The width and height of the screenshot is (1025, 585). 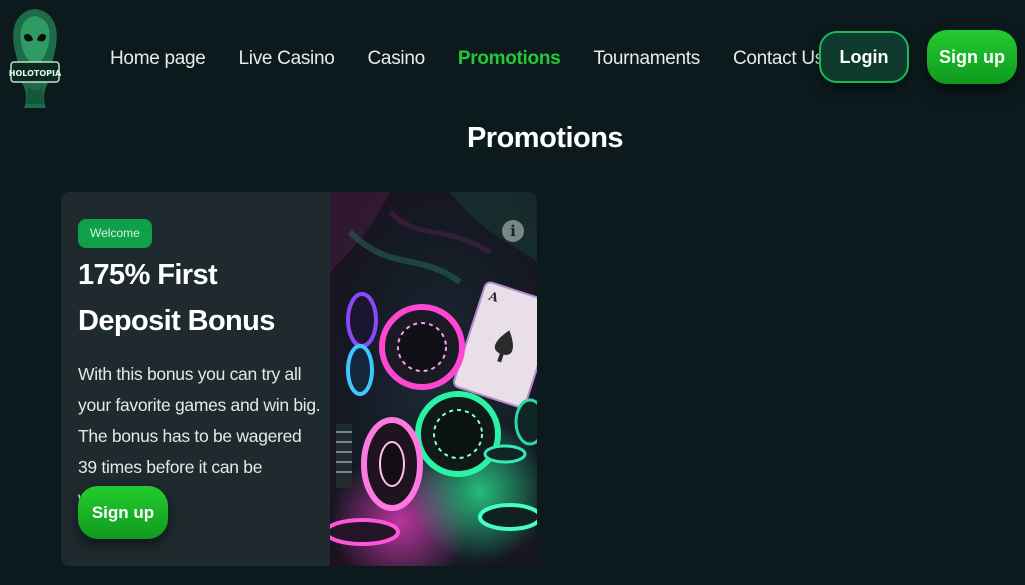 What do you see at coordinates (972, 57) in the screenshot?
I see `signup-button: Sign up` at bounding box center [972, 57].